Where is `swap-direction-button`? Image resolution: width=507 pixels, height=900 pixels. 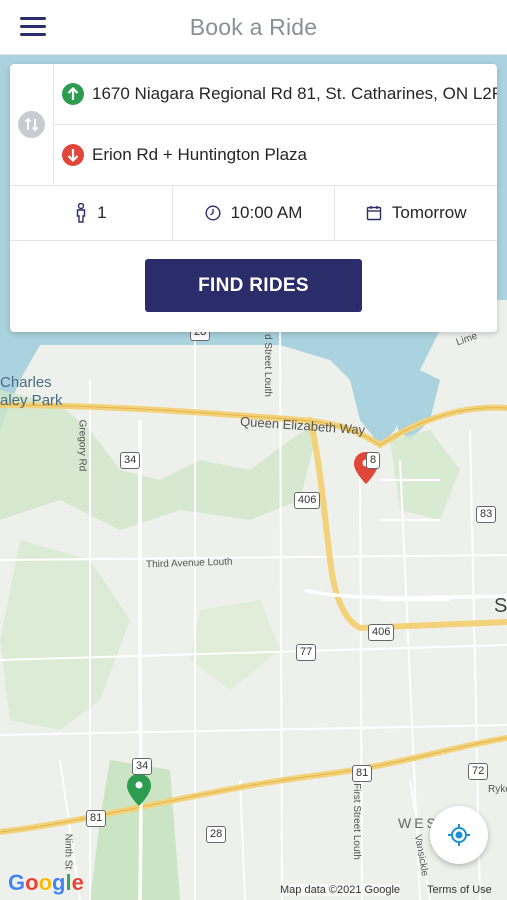
swap-direction-button is located at coordinates (31, 124).